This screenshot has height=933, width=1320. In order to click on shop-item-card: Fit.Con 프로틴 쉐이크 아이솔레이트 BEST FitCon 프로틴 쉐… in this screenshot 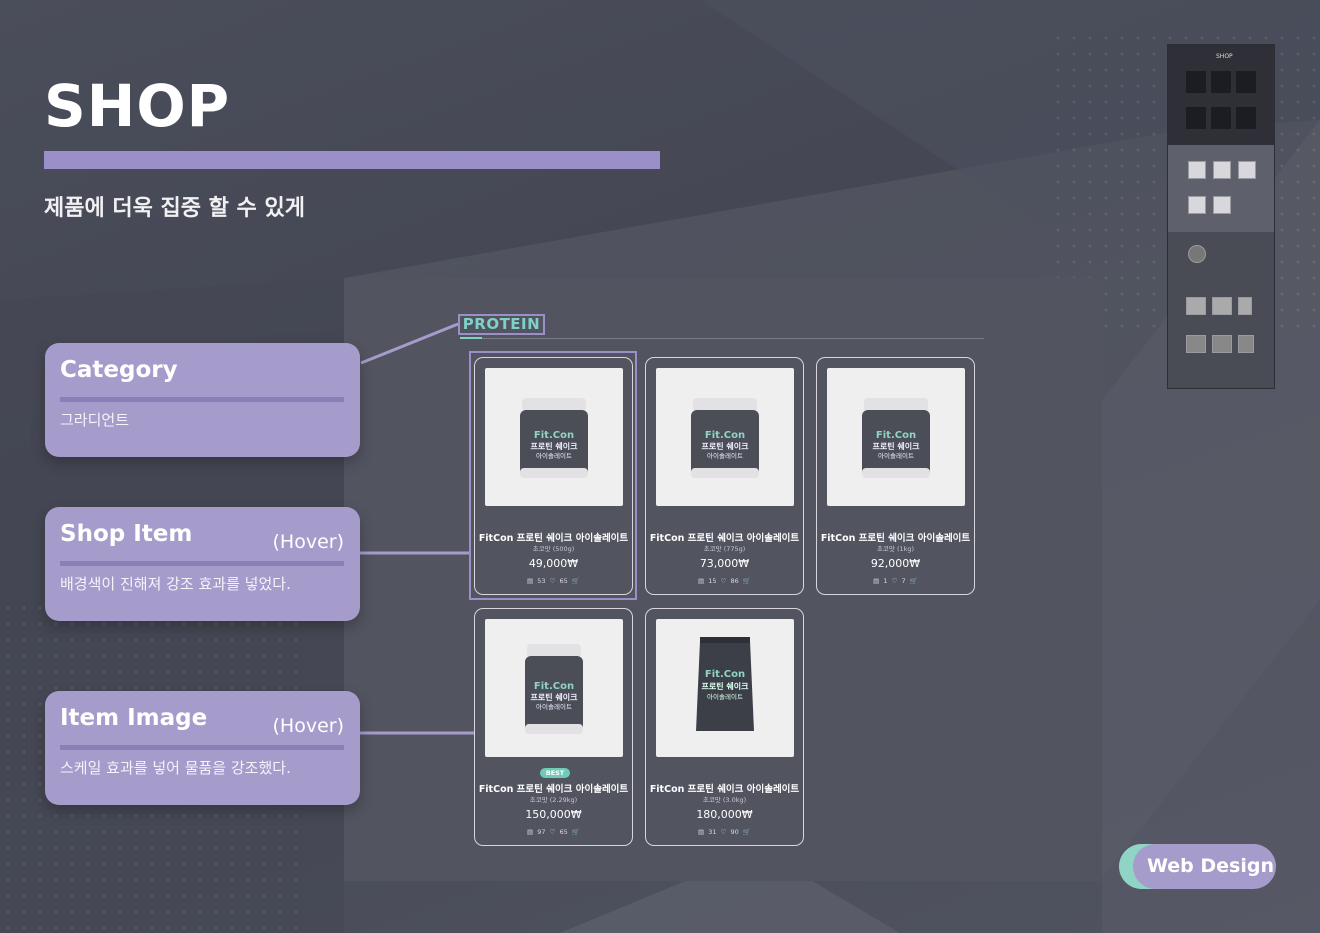, I will do `click(553, 727)`.